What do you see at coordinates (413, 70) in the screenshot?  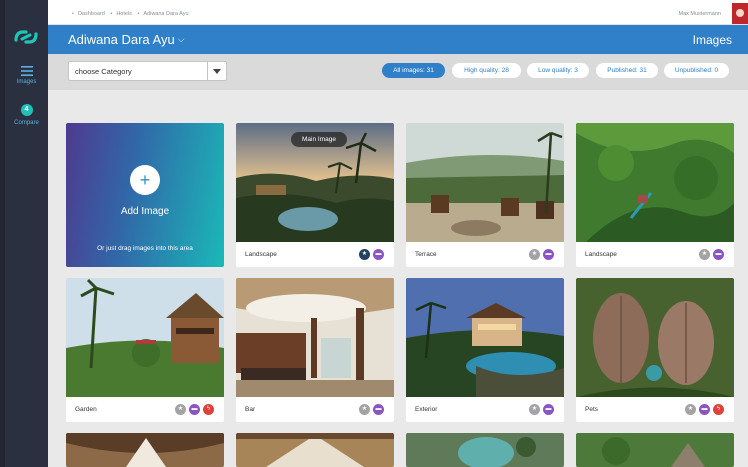 I see `filter-all-images: All images: 31` at bounding box center [413, 70].